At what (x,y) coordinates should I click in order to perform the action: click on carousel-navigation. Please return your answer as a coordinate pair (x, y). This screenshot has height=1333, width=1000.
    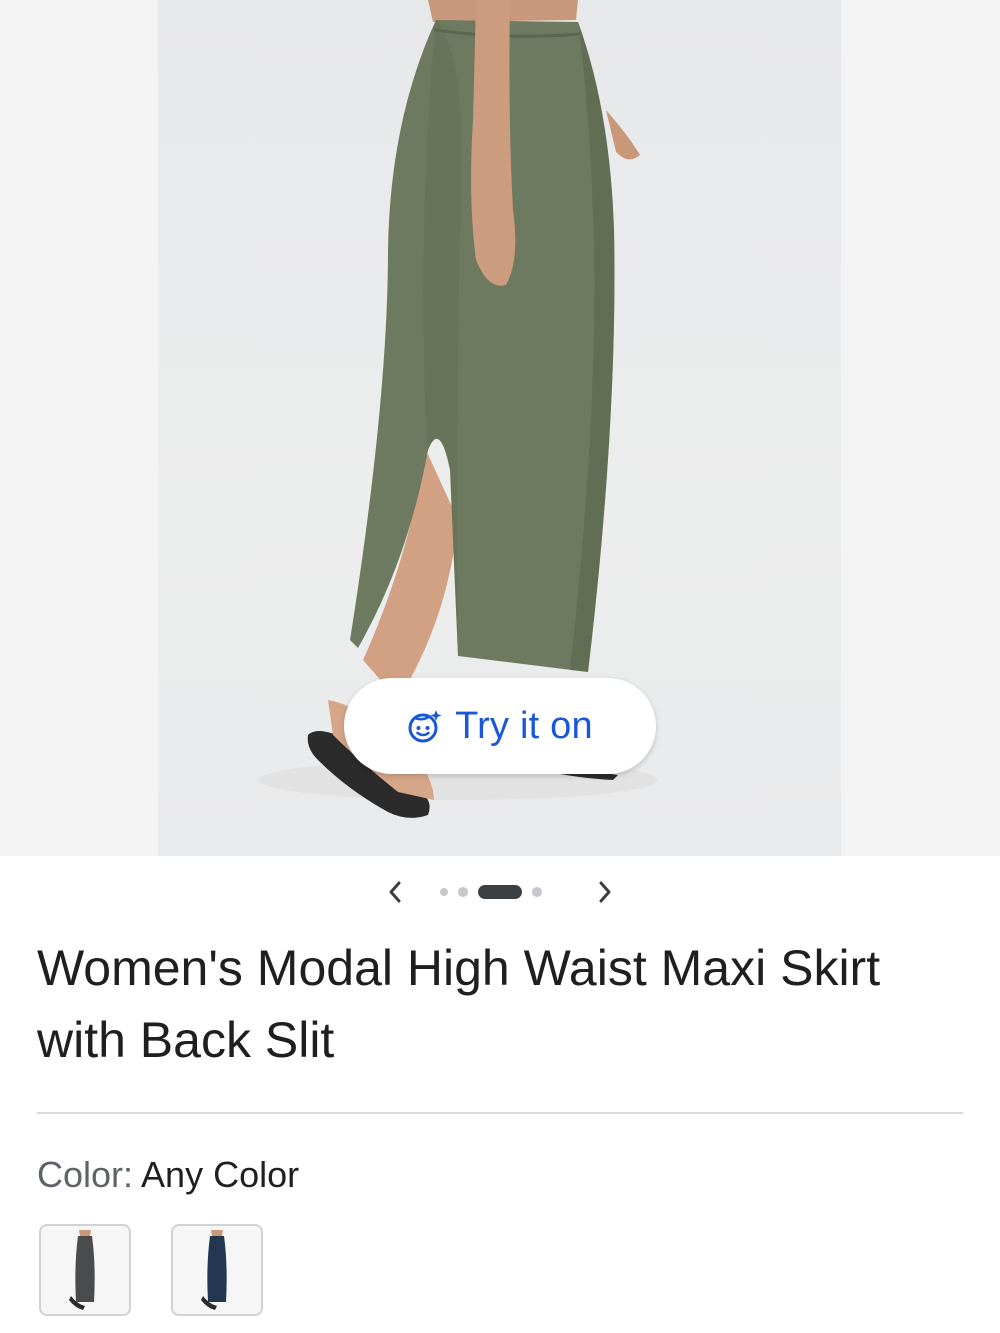
    Looking at the image, I should click on (500, 892).